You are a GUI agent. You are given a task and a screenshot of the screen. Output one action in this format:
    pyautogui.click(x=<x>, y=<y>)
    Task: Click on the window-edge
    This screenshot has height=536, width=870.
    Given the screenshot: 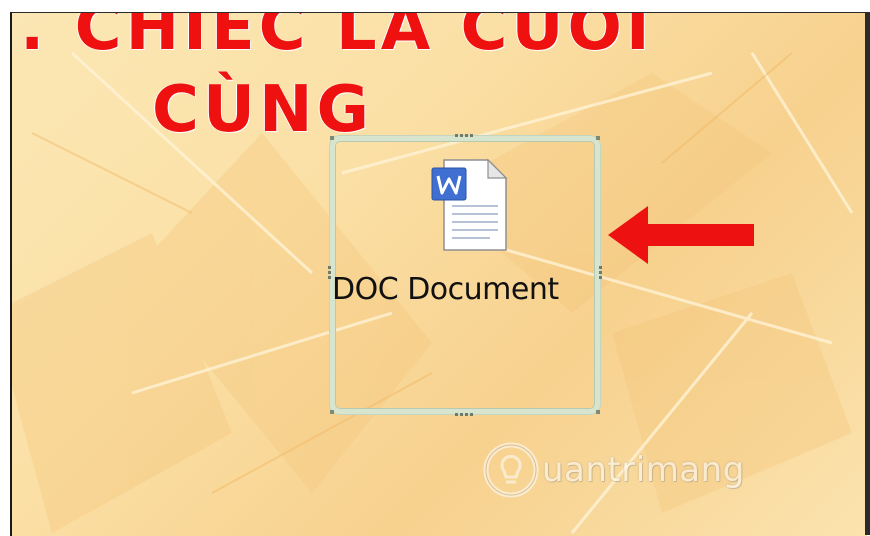 What is the action you would take?
    pyautogui.click(x=867, y=273)
    